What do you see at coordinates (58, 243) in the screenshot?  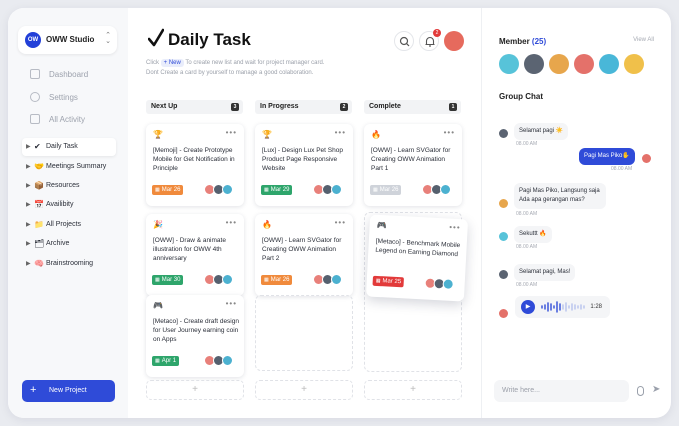 I see `sidebar-item-label: Archive` at bounding box center [58, 243].